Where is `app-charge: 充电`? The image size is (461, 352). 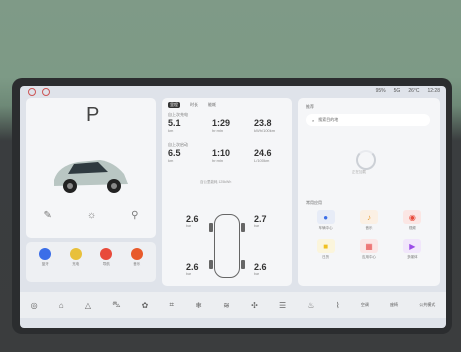 app-charge: 充电 is located at coordinates (75, 257).